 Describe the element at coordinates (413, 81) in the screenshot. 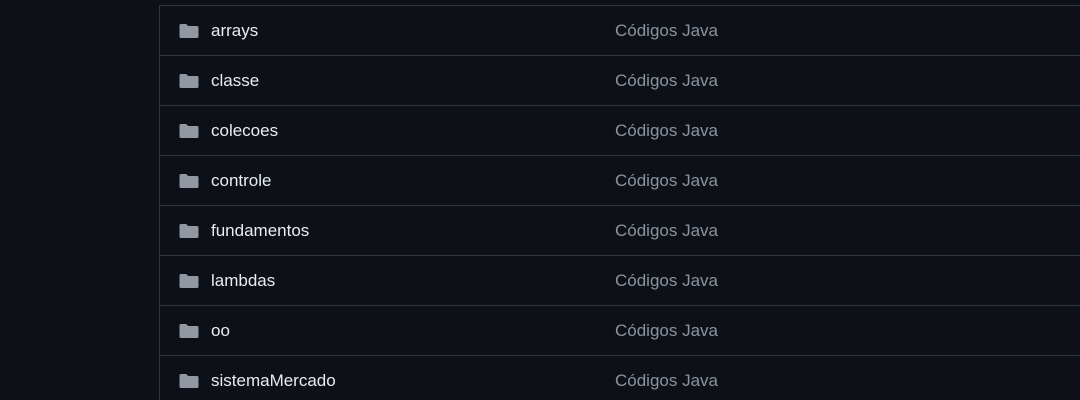

I see `folder-name-link: classe` at that location.